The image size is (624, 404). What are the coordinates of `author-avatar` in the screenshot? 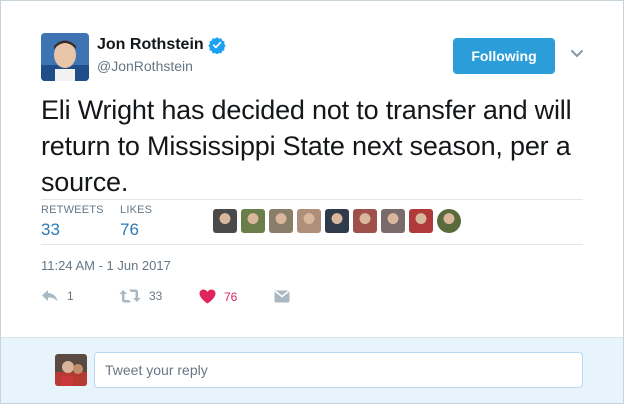 It's located at (65, 57).